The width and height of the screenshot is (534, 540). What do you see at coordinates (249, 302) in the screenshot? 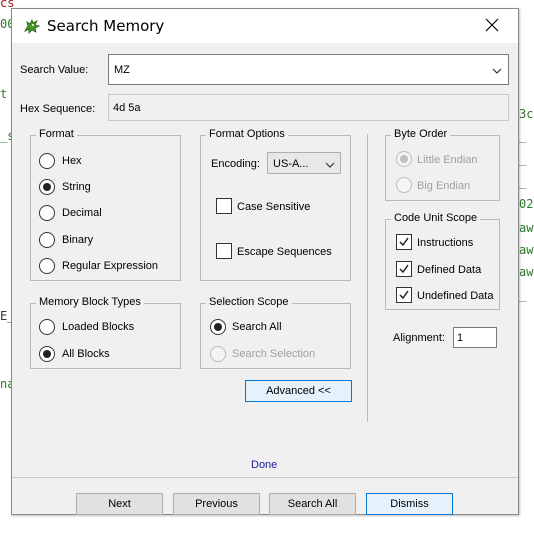
I see `selection-scope-group-title: Selection Scope` at bounding box center [249, 302].